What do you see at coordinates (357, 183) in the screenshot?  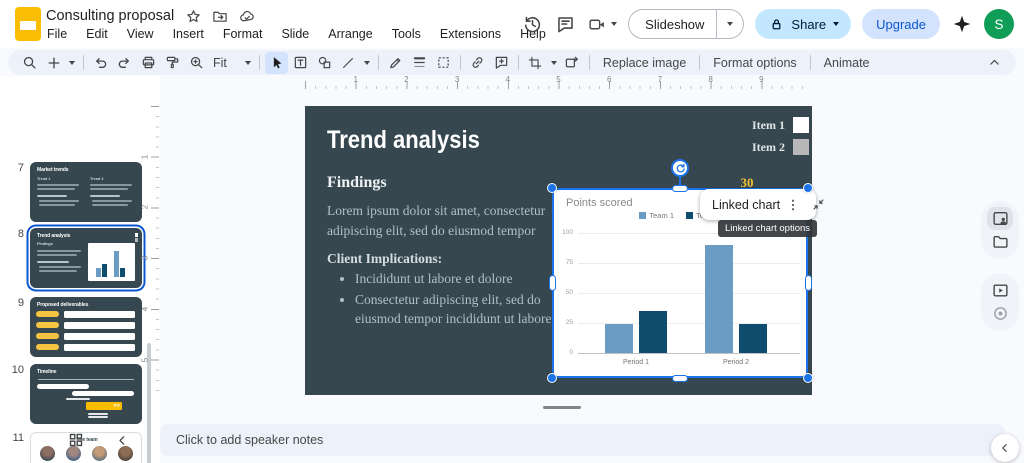 I see `slide-subtitle: Findings` at bounding box center [357, 183].